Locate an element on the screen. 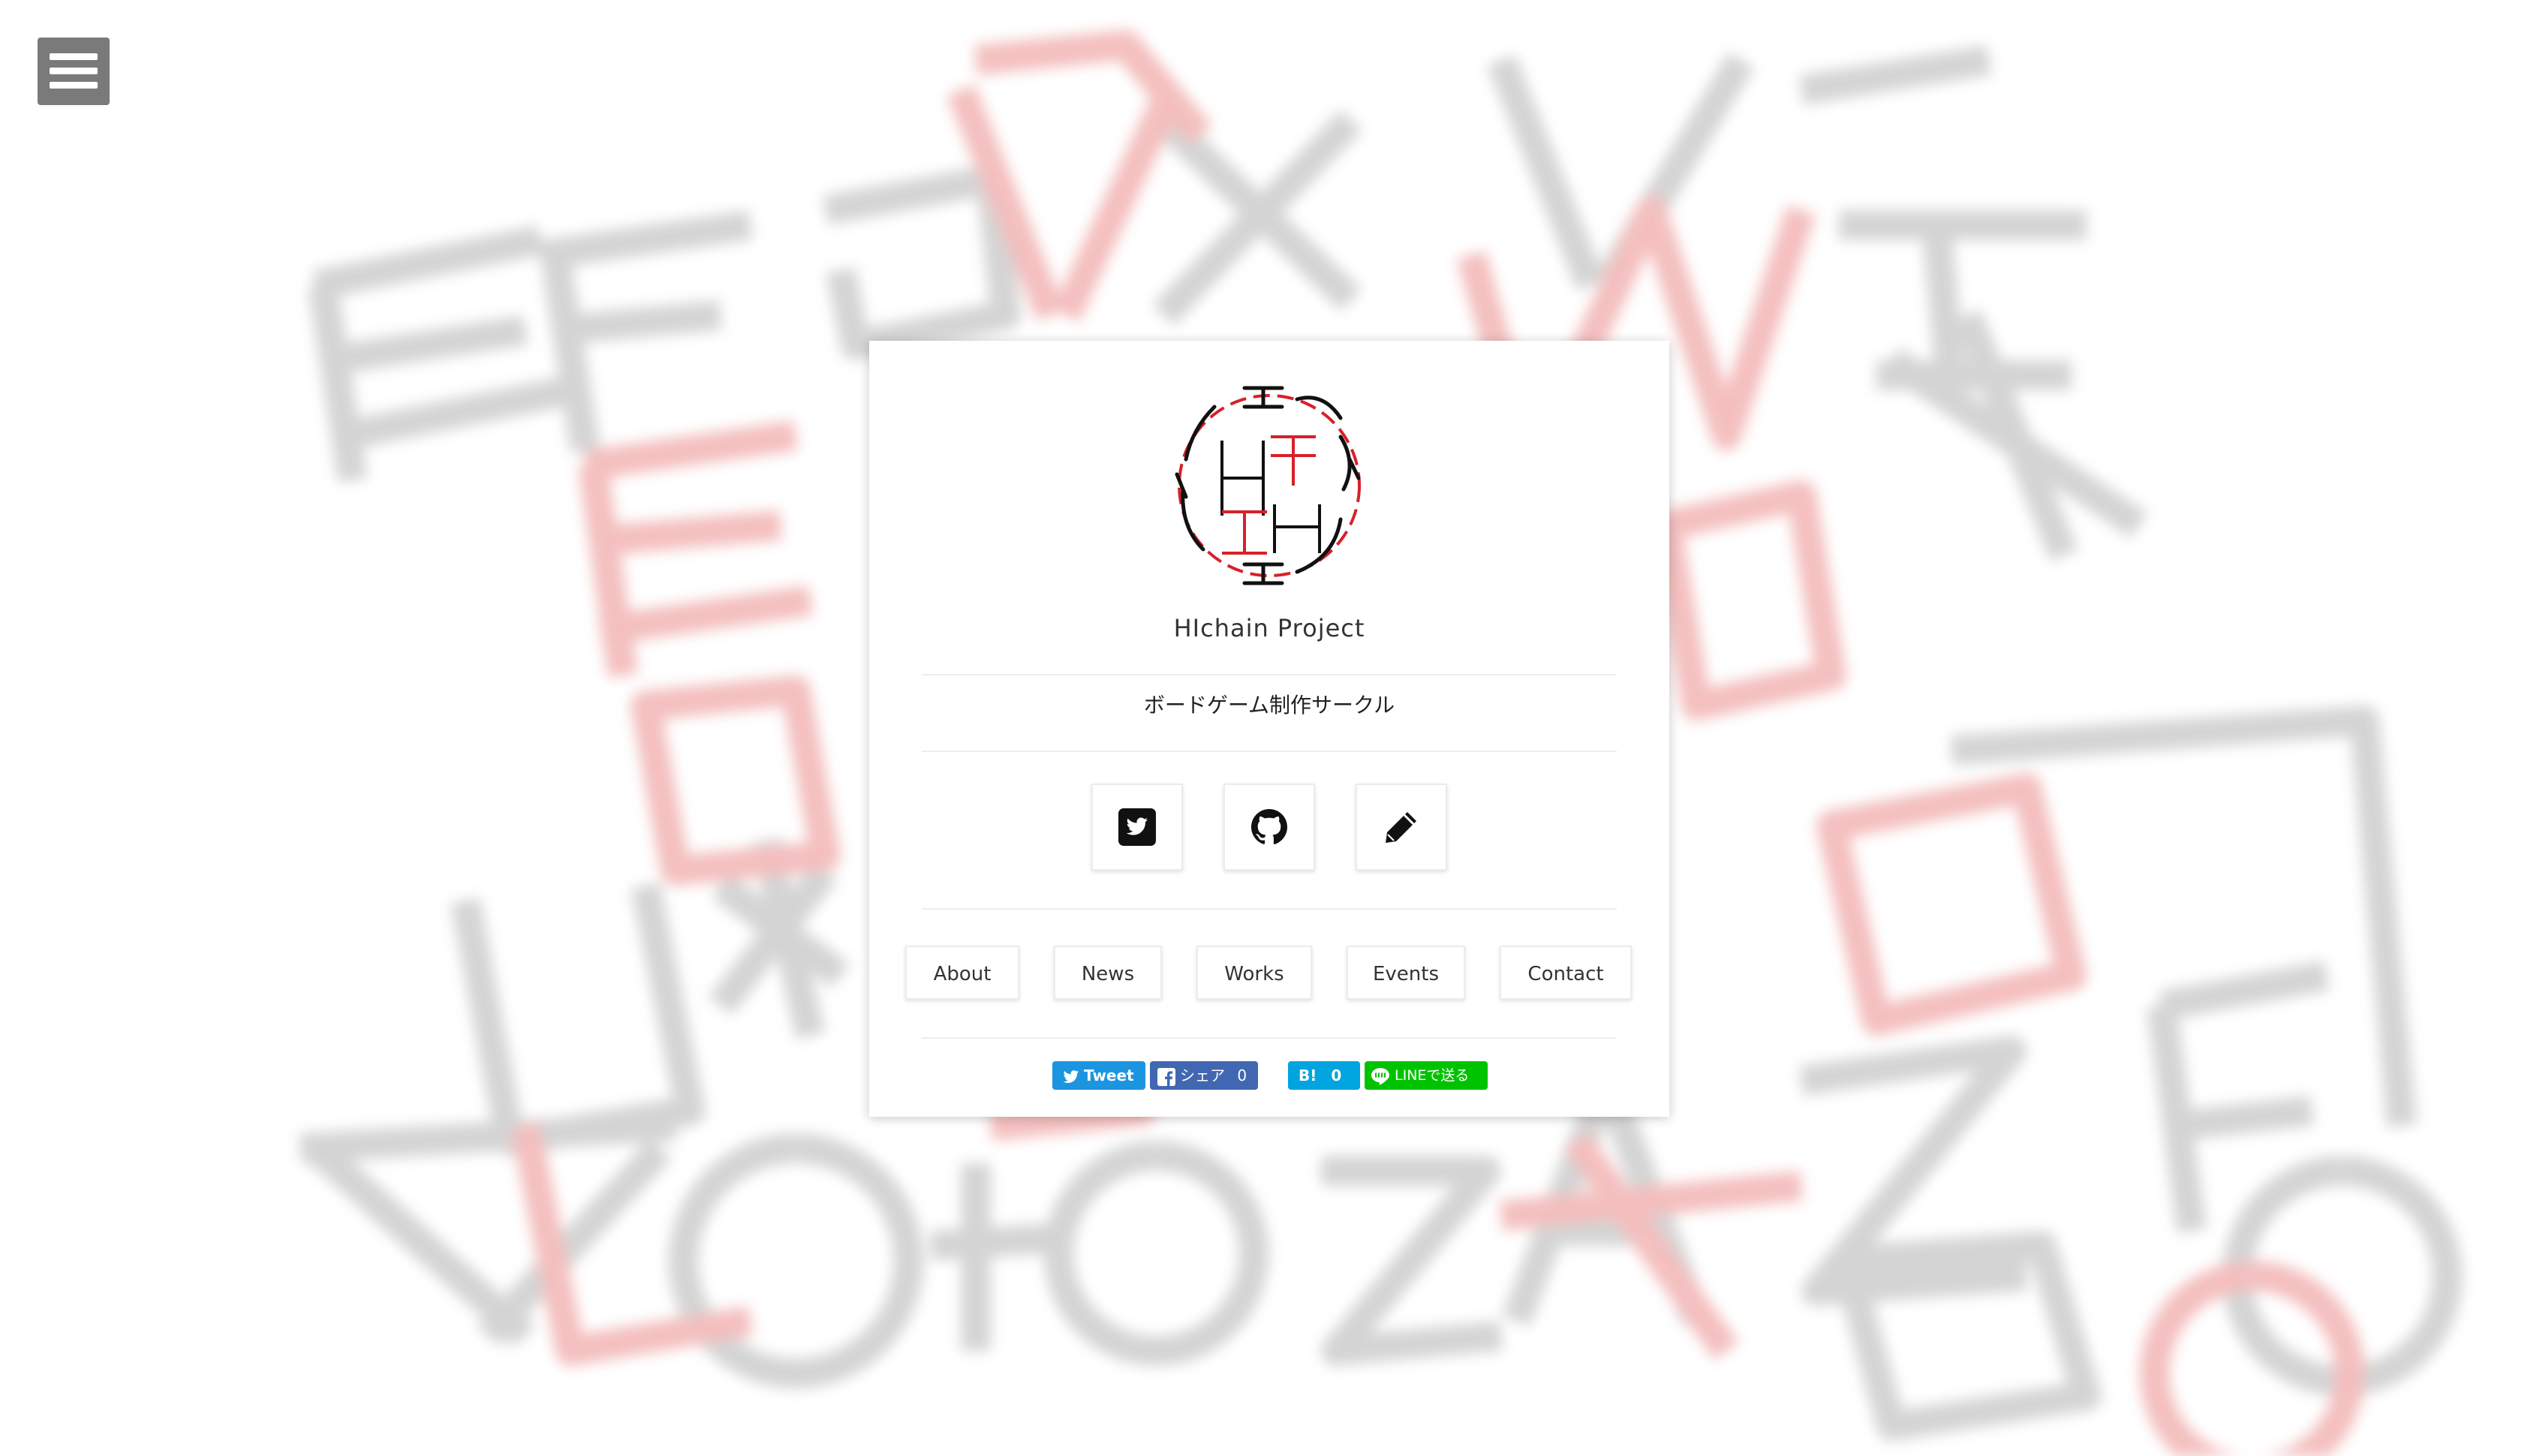 The height and width of the screenshot is (1456, 2522). line-icon is located at coordinates (1380, 1076).